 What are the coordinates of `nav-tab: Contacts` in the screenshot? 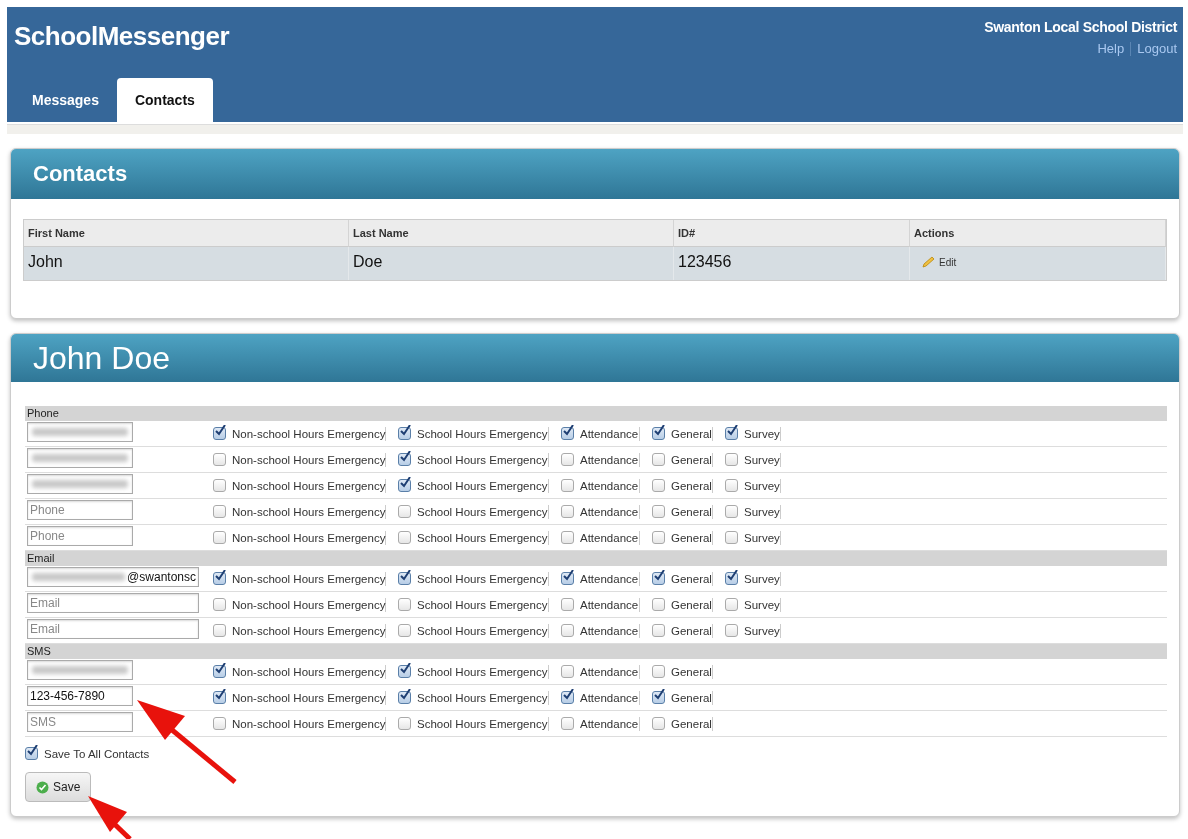 It's located at (164, 100).